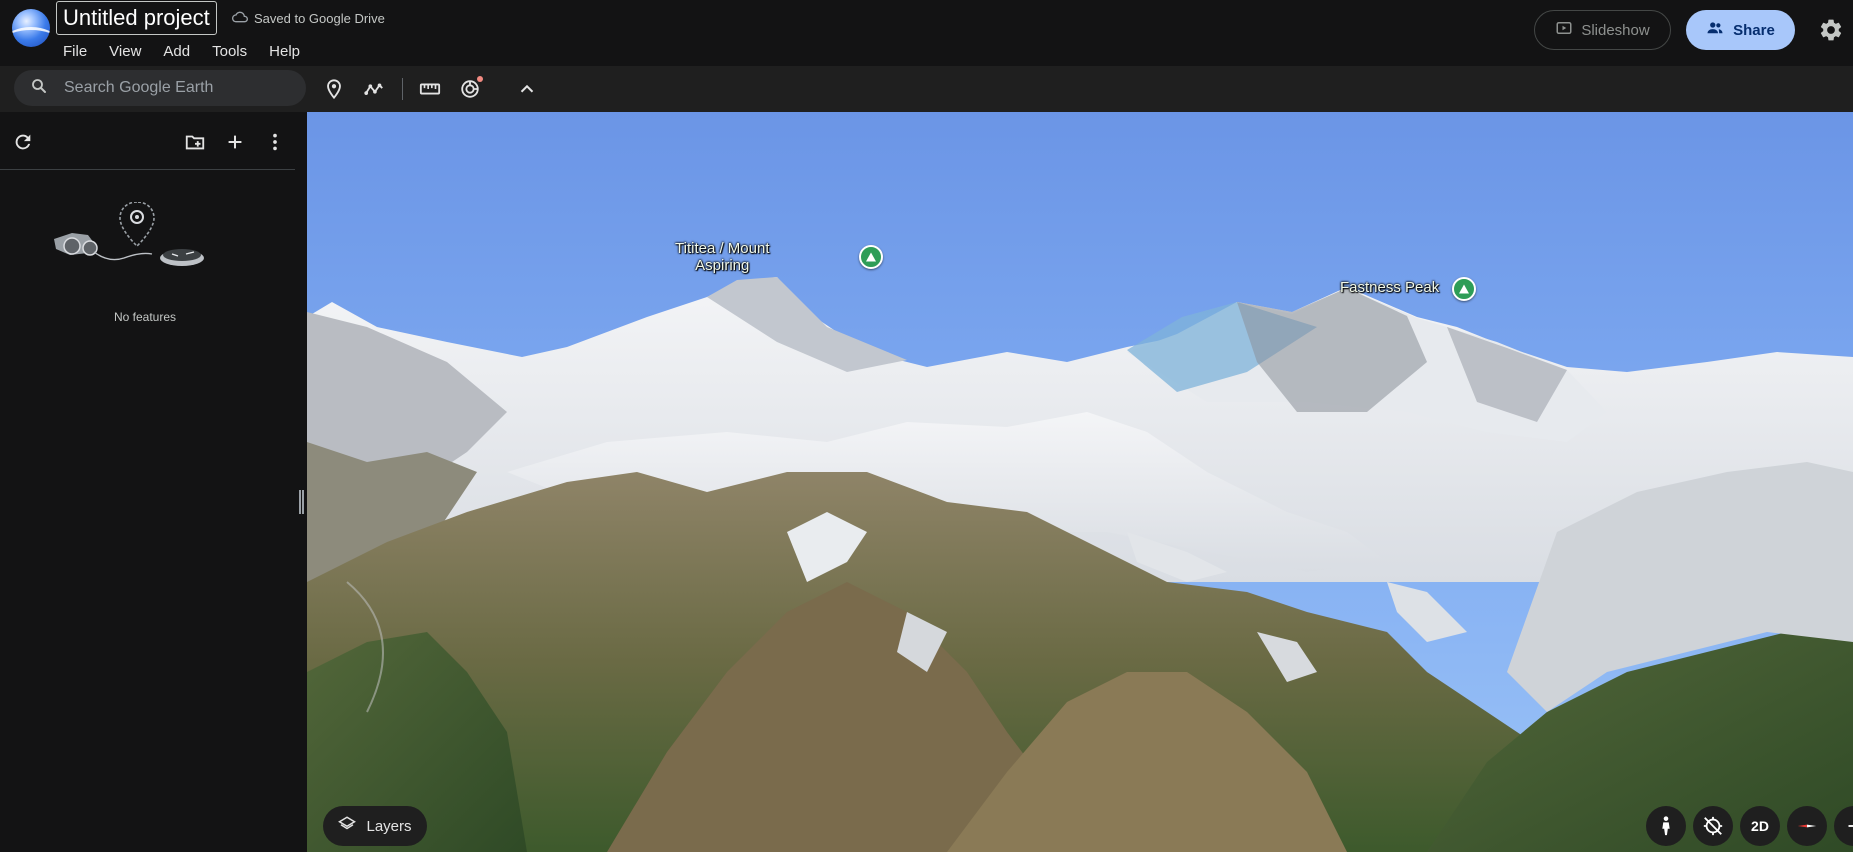 The image size is (1853, 852). Describe the element at coordinates (926, 89) in the screenshot. I see `toolbar` at that location.